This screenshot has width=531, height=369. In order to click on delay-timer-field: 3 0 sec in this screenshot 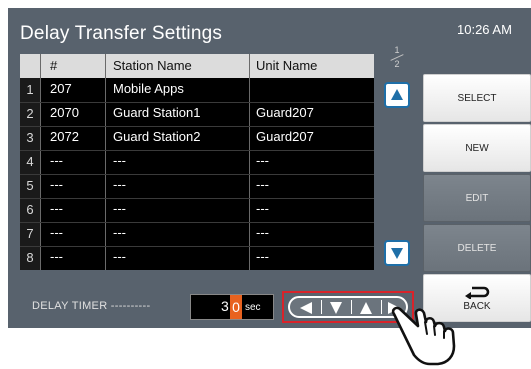, I will do `click(232, 307)`.